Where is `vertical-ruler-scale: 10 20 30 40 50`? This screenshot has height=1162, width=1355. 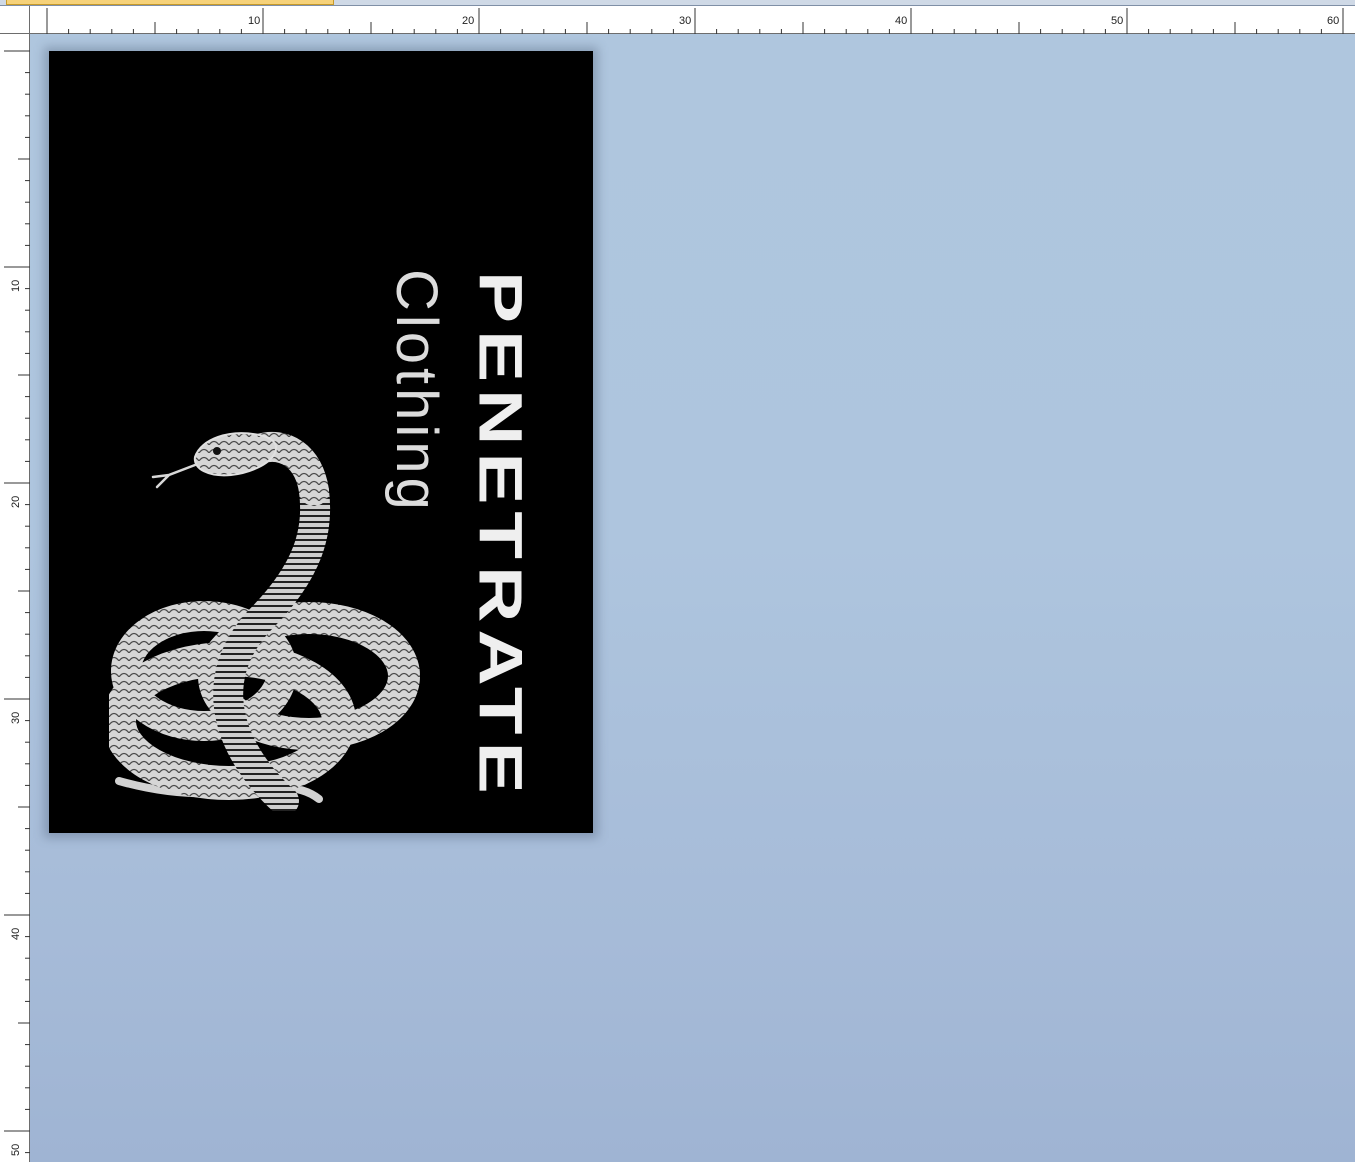 vertical-ruler-scale: 10 20 30 40 50 is located at coordinates (17, 603).